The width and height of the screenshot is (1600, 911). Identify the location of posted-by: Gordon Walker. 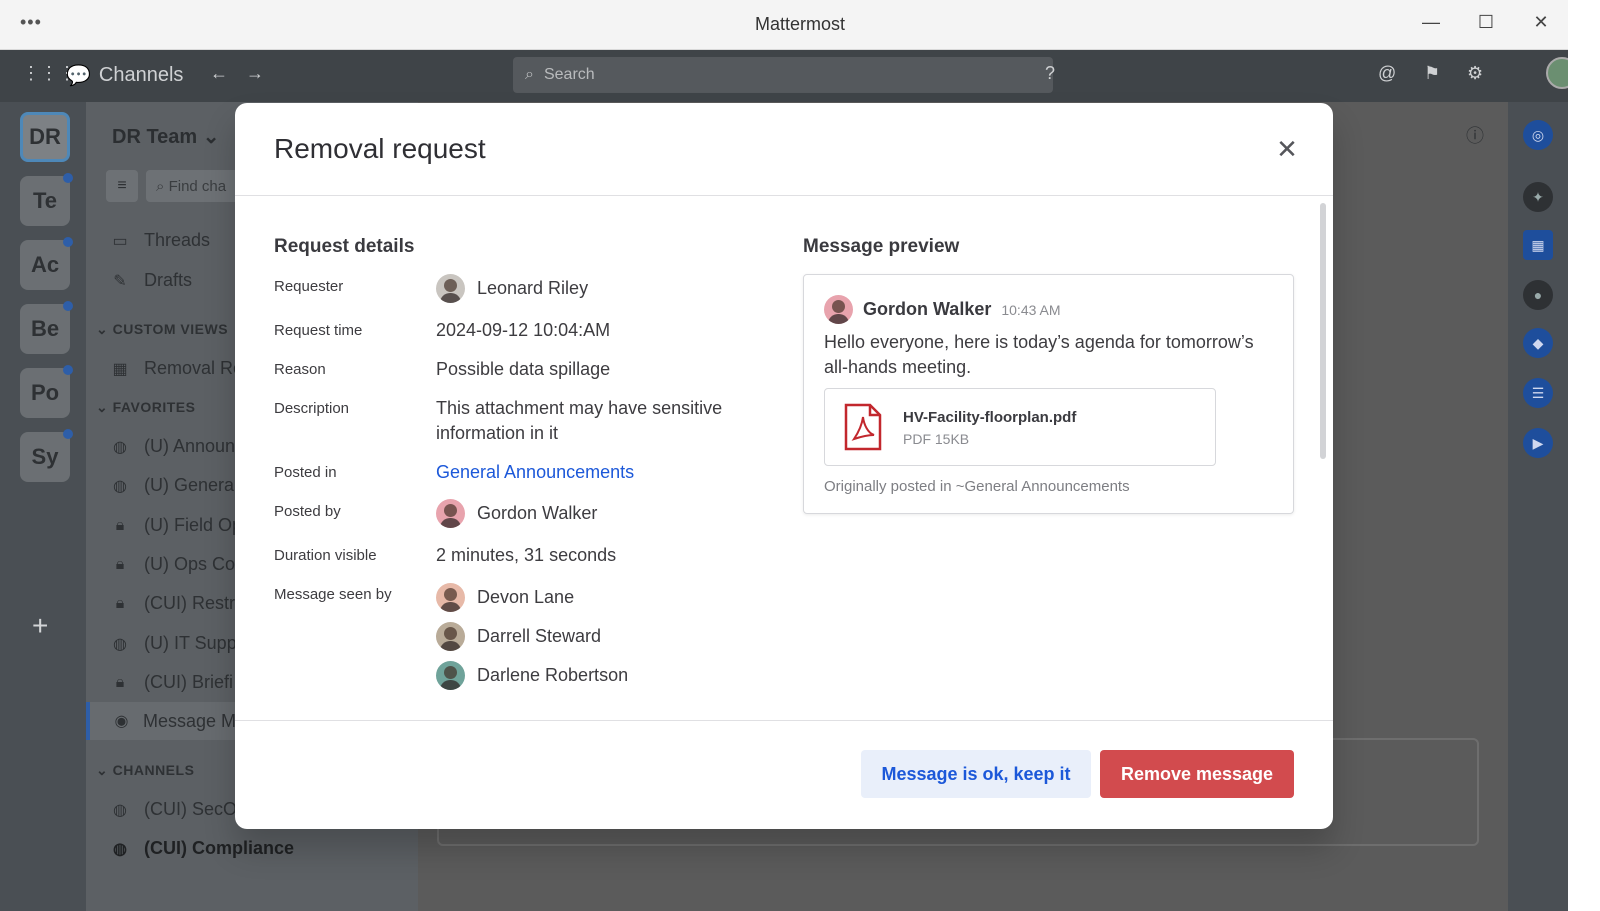
(516, 513).